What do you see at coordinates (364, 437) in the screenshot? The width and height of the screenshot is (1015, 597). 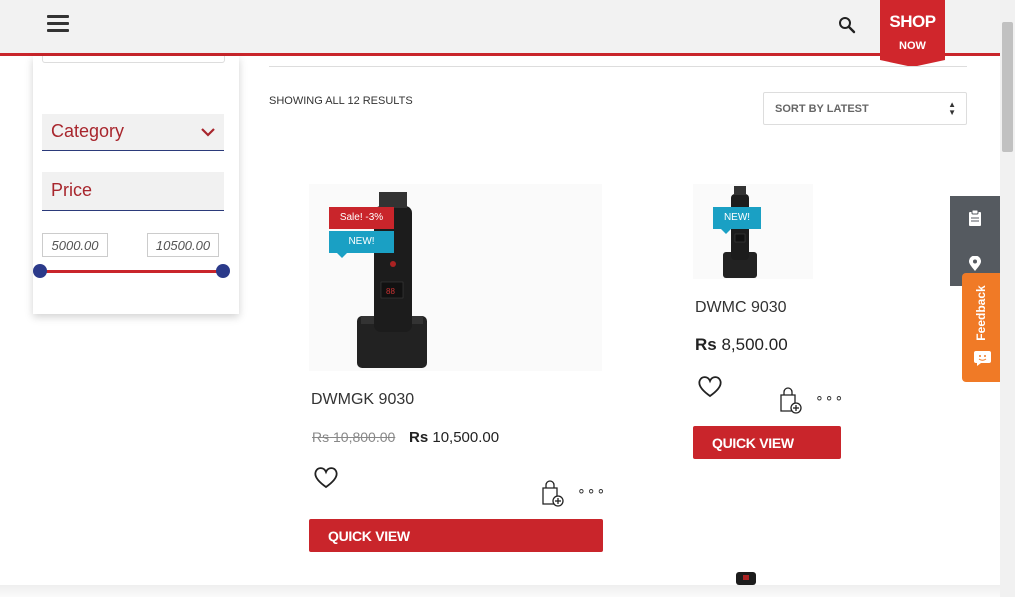 I see `old-price-value: 10,800.00` at bounding box center [364, 437].